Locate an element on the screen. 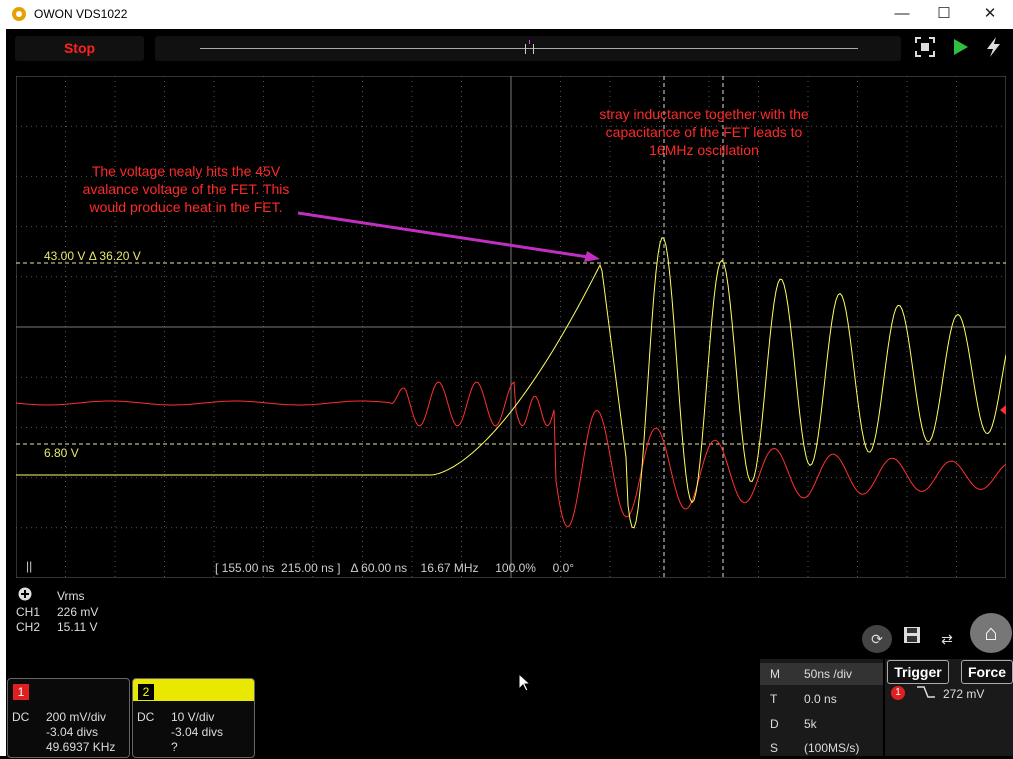 Image resolution: width=1013 pixels, height=759 pixels. channel-1-panel: 1 DC 200 mV/div -3.04 divs 49.6937 KHz is located at coordinates (68, 718).